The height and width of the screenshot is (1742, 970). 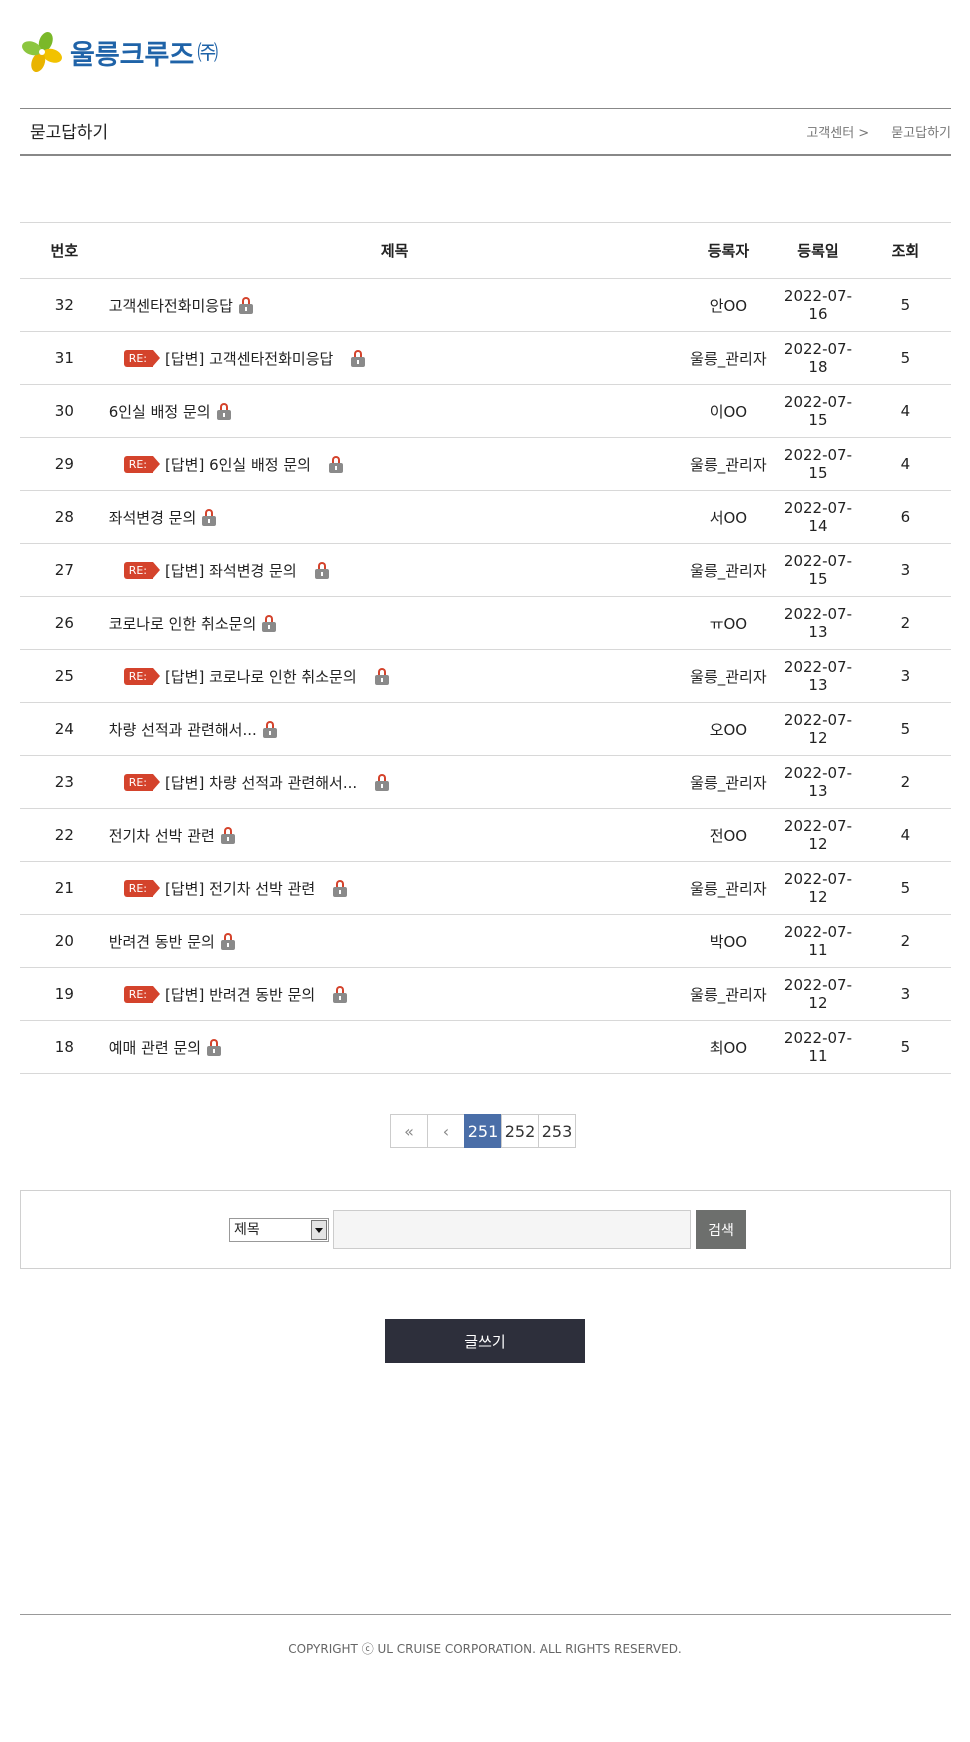 I want to click on table-row: 25 RE: [답변] 코로나로 인한 취소문의 울릉_관리자 2022-07-13 3, so click(x=485, y=676).